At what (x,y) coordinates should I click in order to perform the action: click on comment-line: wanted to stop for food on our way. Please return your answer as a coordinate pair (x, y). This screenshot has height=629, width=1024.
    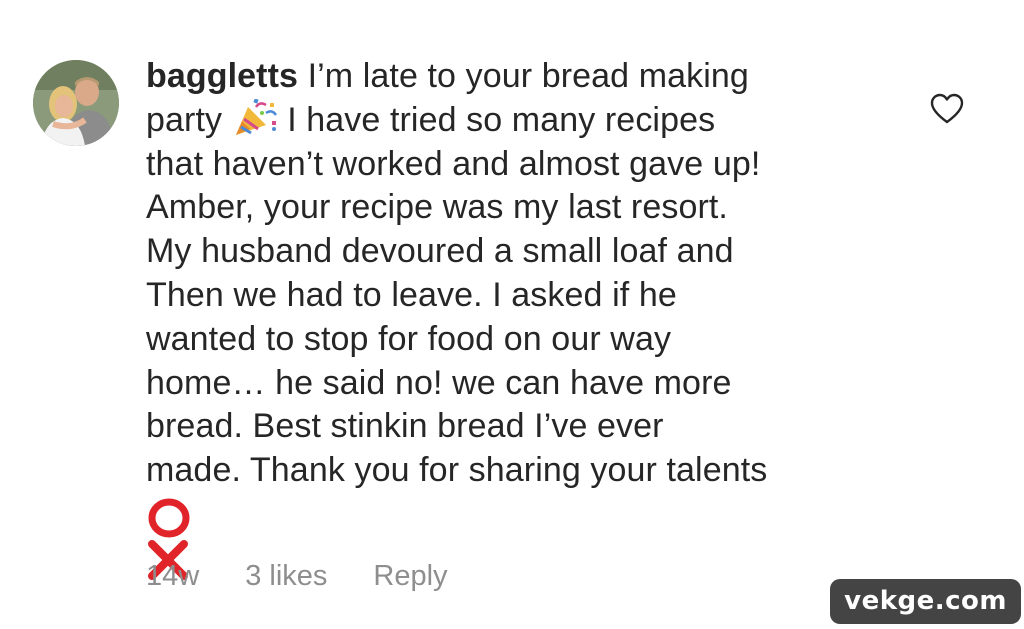
    Looking at the image, I should click on (409, 338).